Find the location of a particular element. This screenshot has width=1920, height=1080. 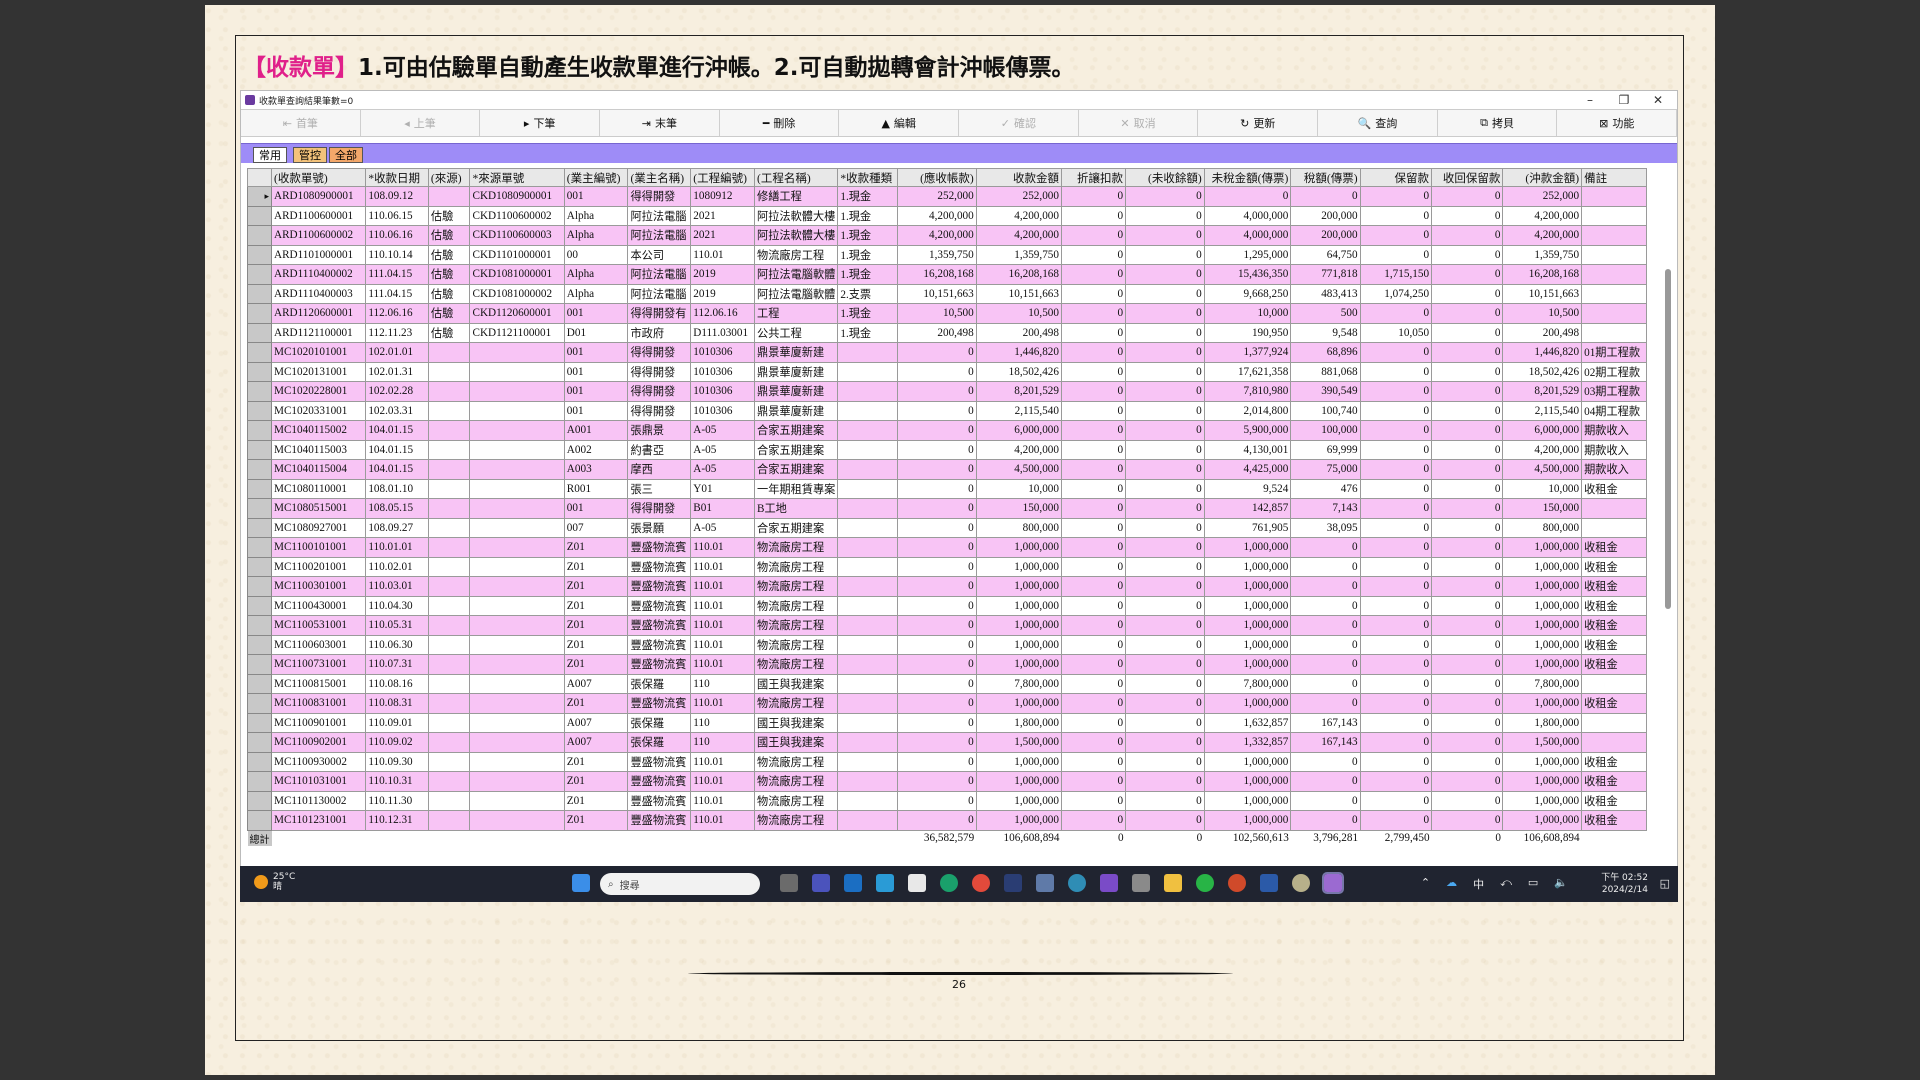

table-cell: 150,000 is located at coordinates (1018, 508).